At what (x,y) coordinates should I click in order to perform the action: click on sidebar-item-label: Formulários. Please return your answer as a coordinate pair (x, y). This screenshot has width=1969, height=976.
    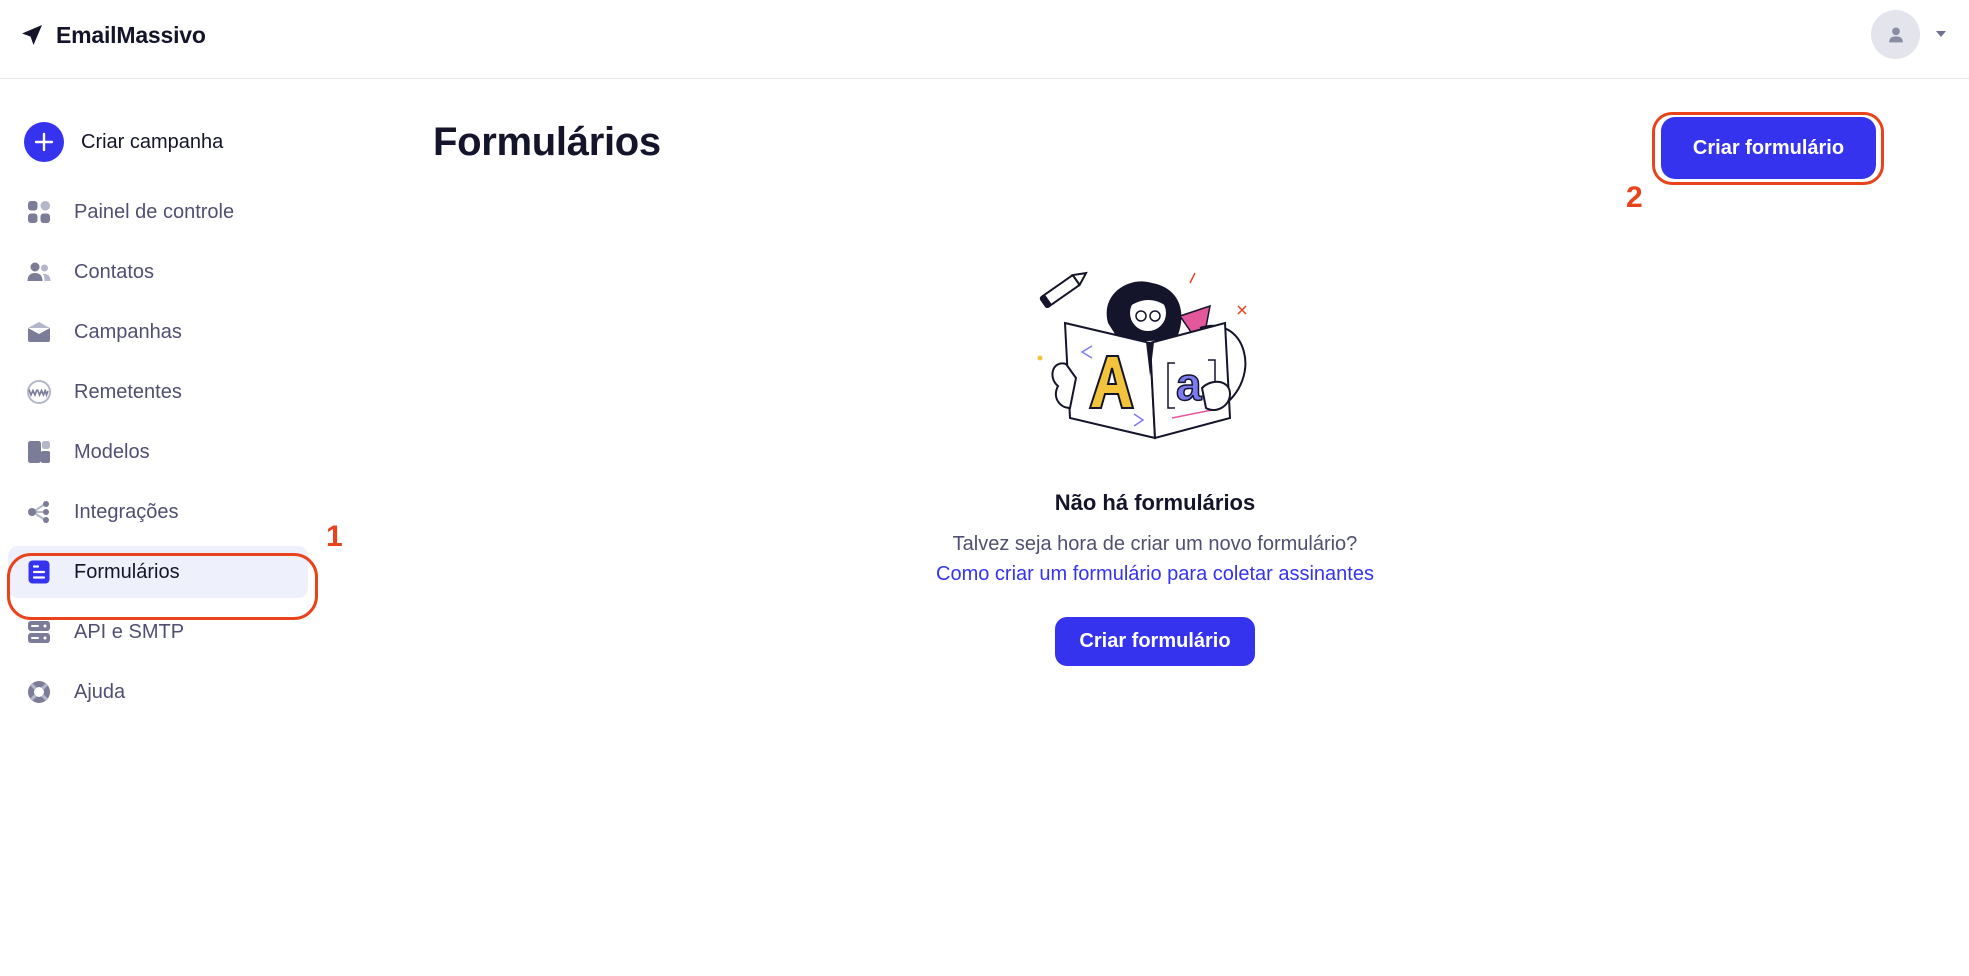
    Looking at the image, I should click on (127, 571).